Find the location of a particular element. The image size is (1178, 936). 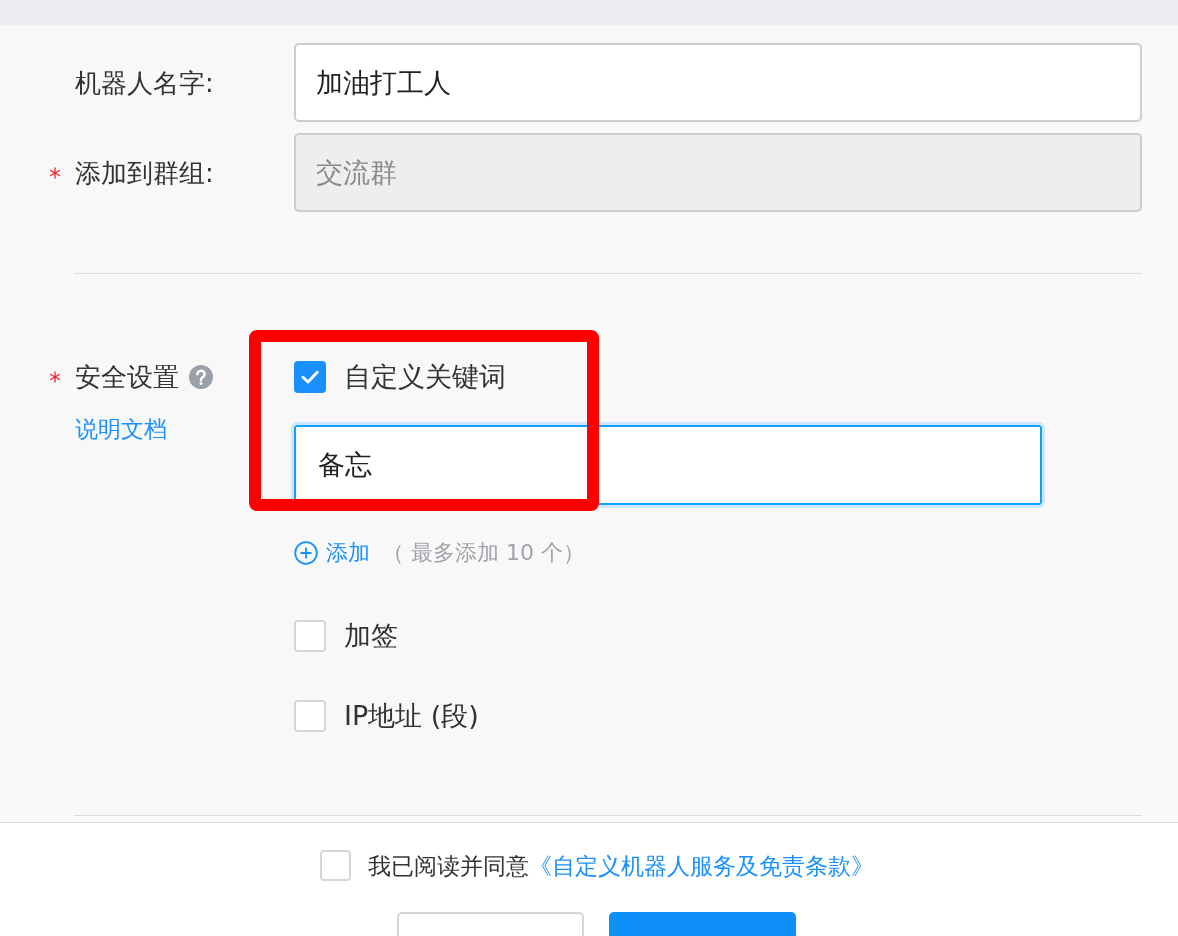

agreement-text: 我已阅读并同意《自定义机器人服务及免责条款》 is located at coordinates (620, 866).